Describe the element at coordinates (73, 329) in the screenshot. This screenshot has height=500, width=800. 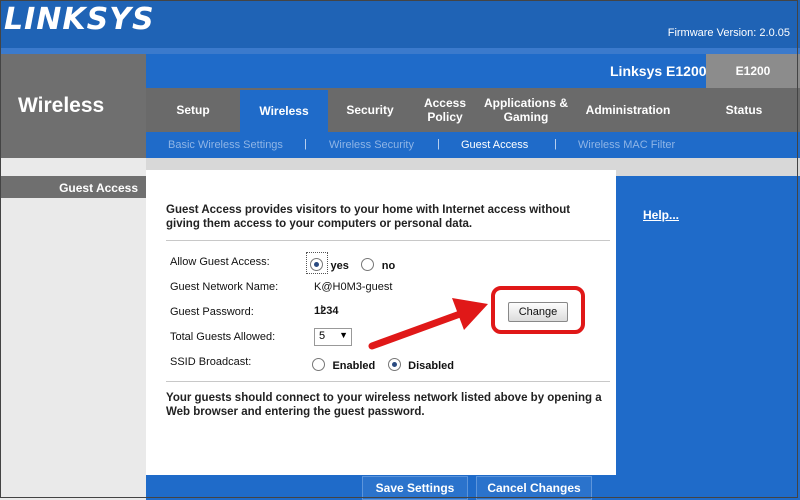
I see `left-panel` at that location.